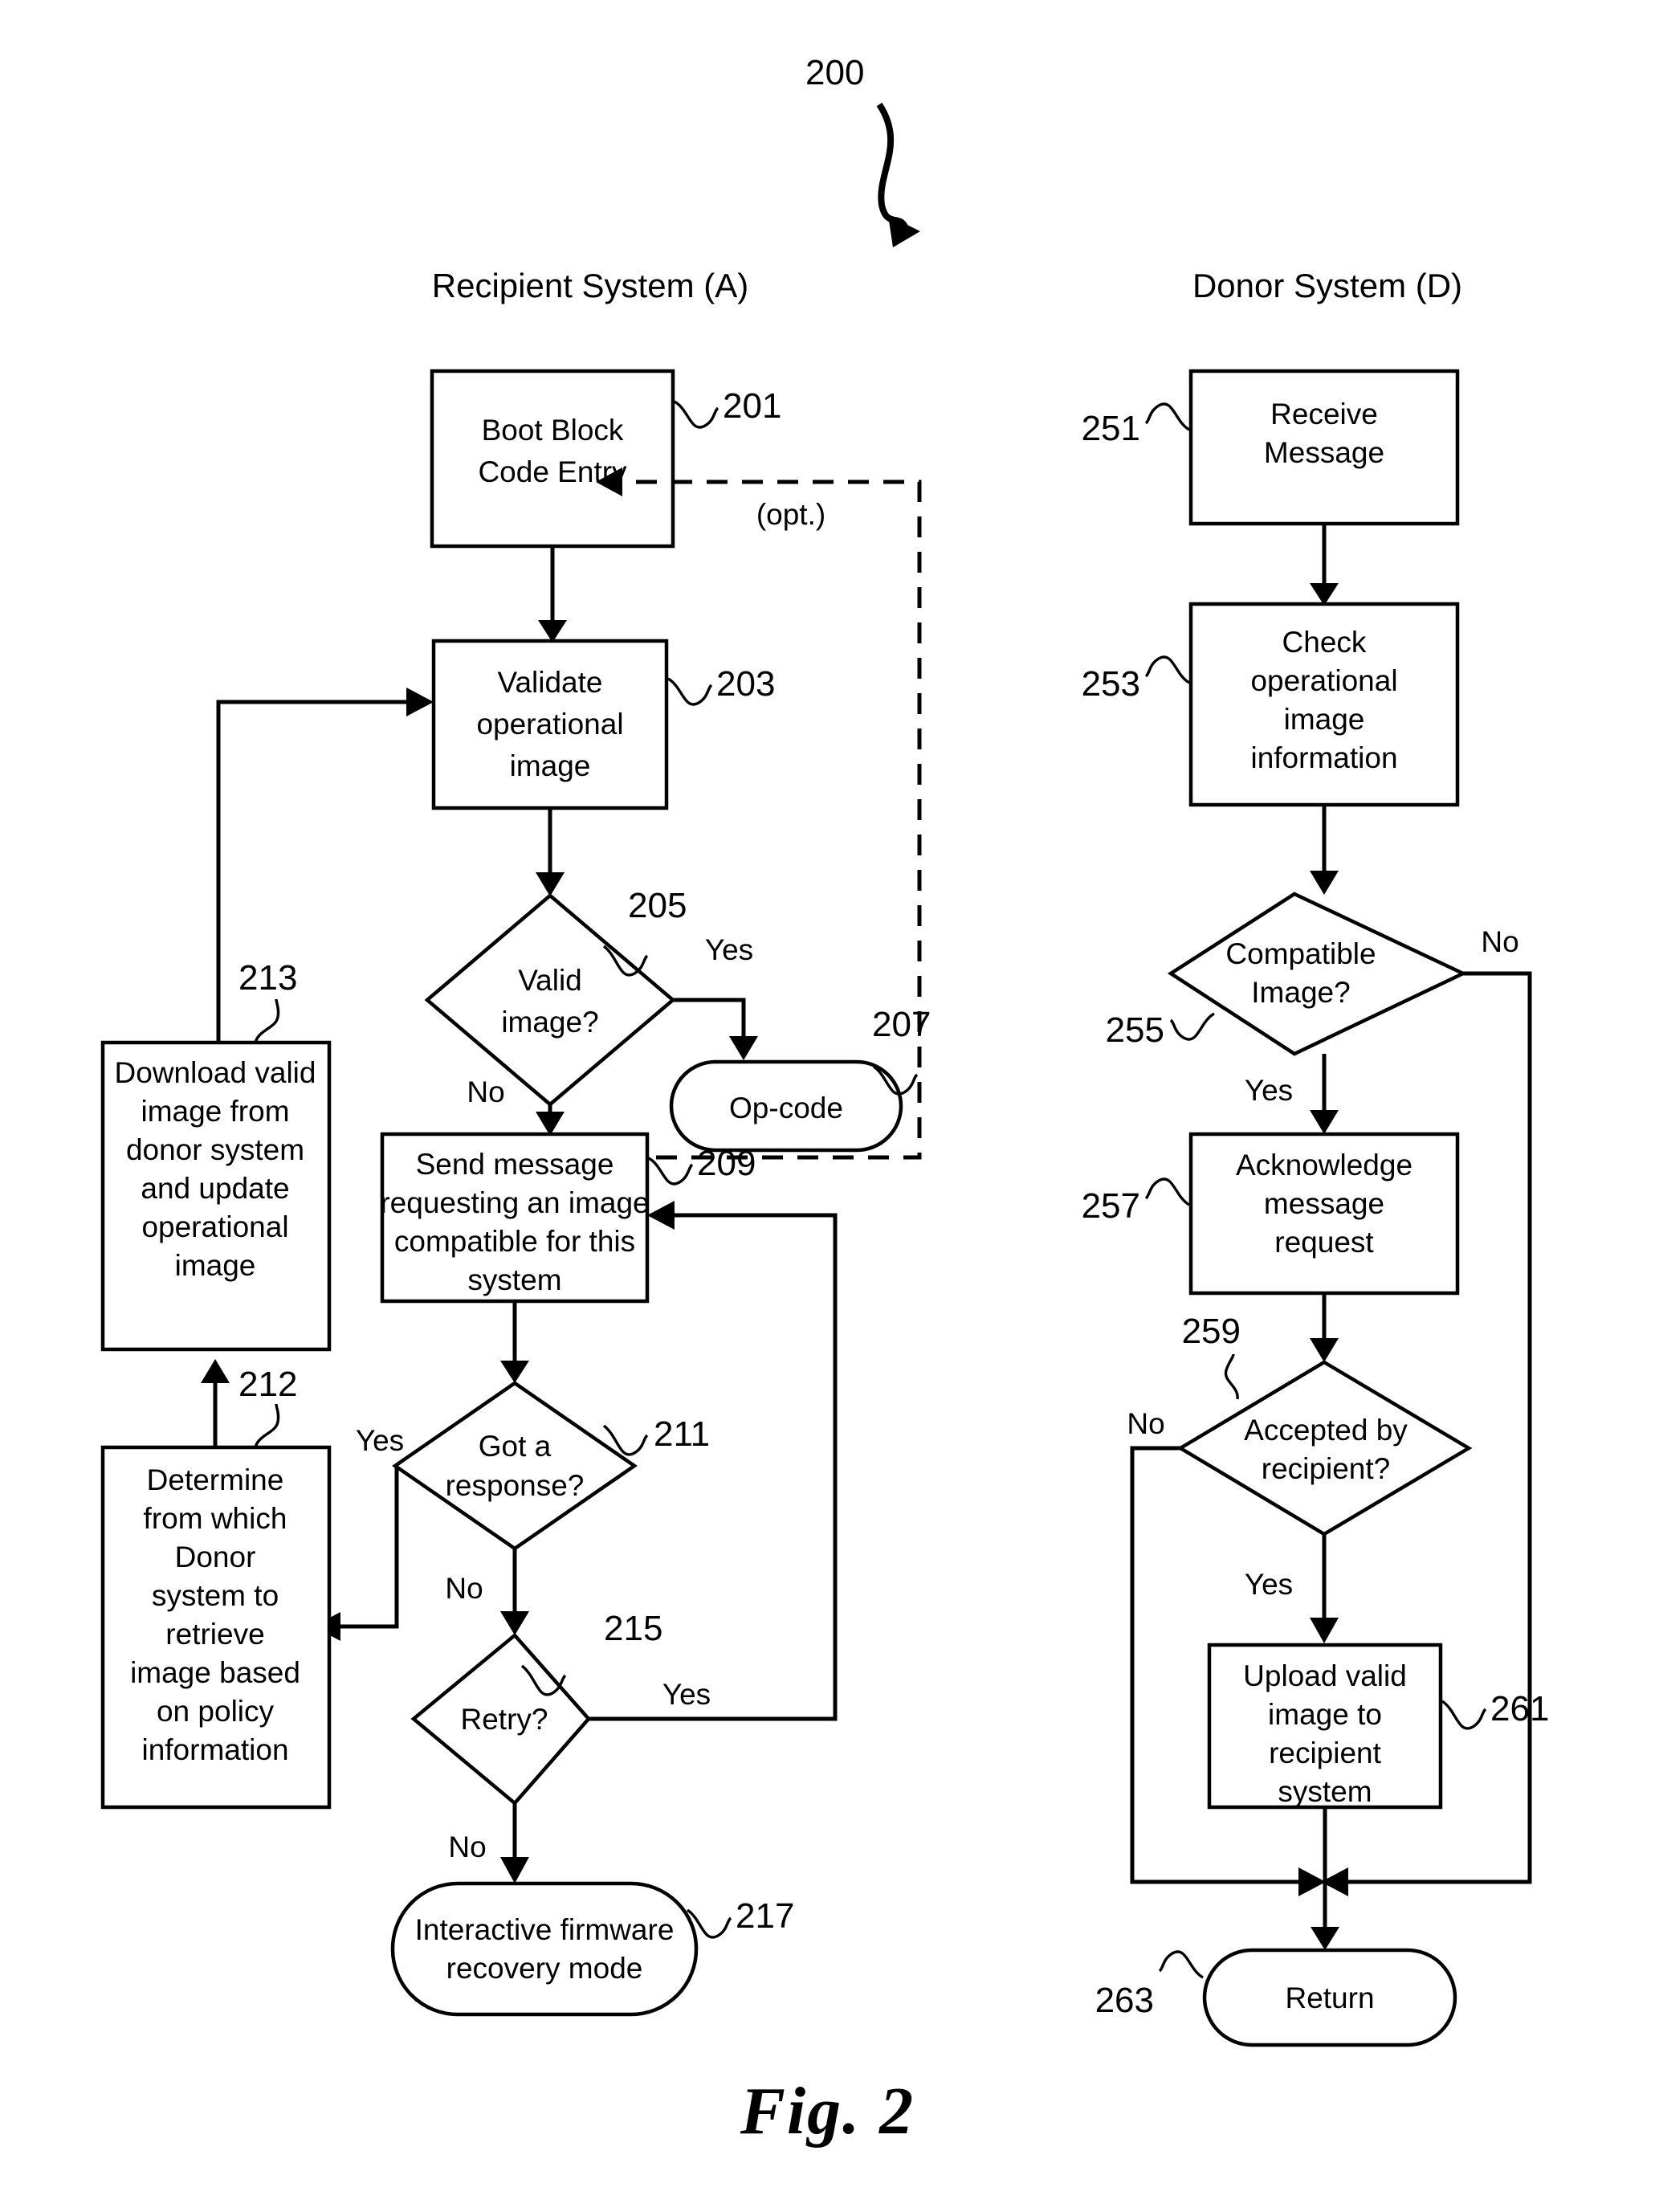 This screenshot has width=1655, height=2212. What do you see at coordinates (790, 514) in the screenshot?
I see `edge-label-opt: (opt.)` at bounding box center [790, 514].